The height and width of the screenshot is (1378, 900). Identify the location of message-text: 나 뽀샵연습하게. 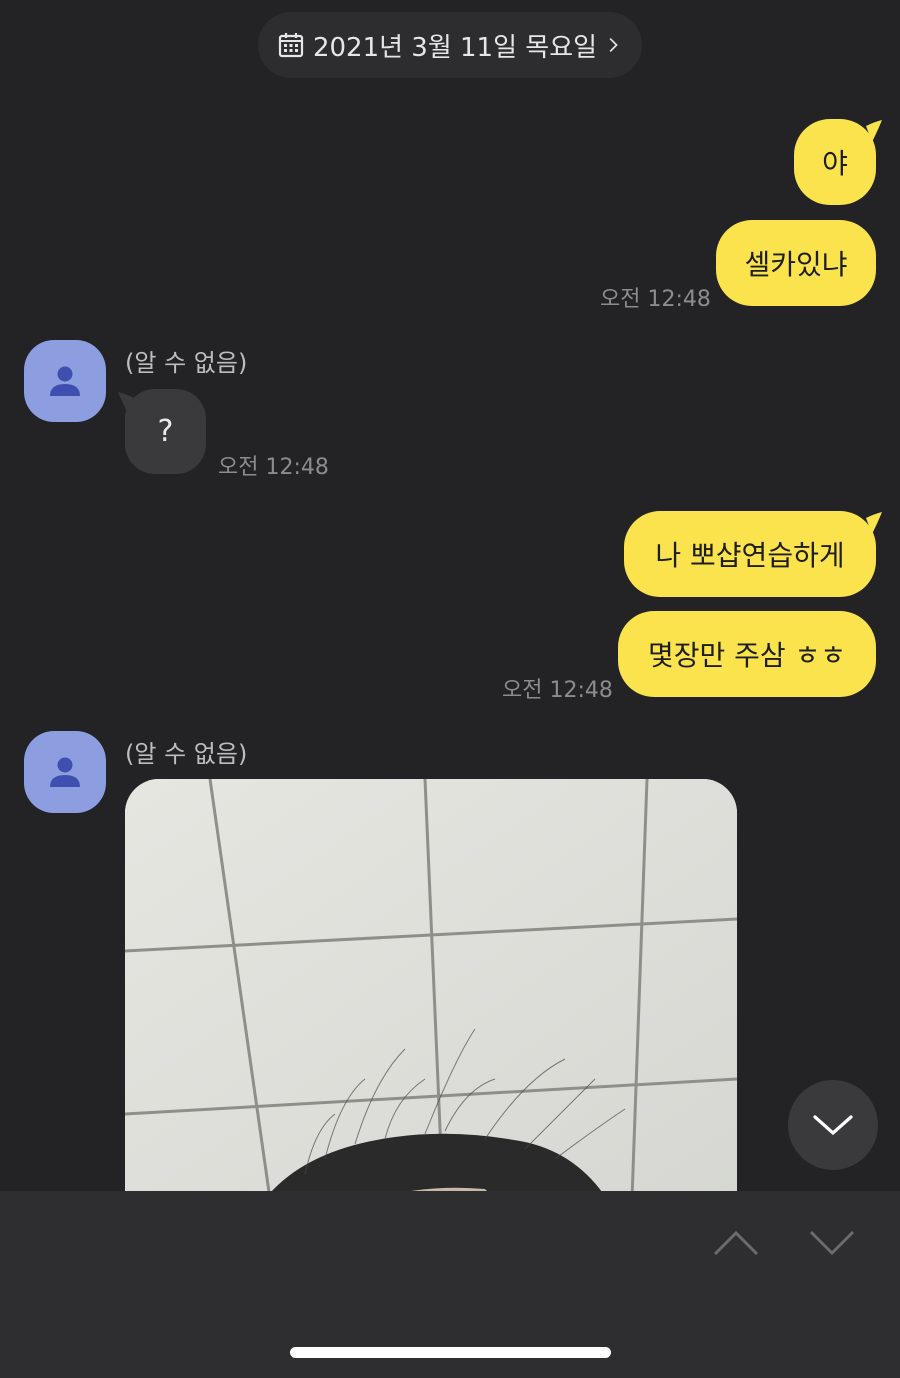
(750, 555).